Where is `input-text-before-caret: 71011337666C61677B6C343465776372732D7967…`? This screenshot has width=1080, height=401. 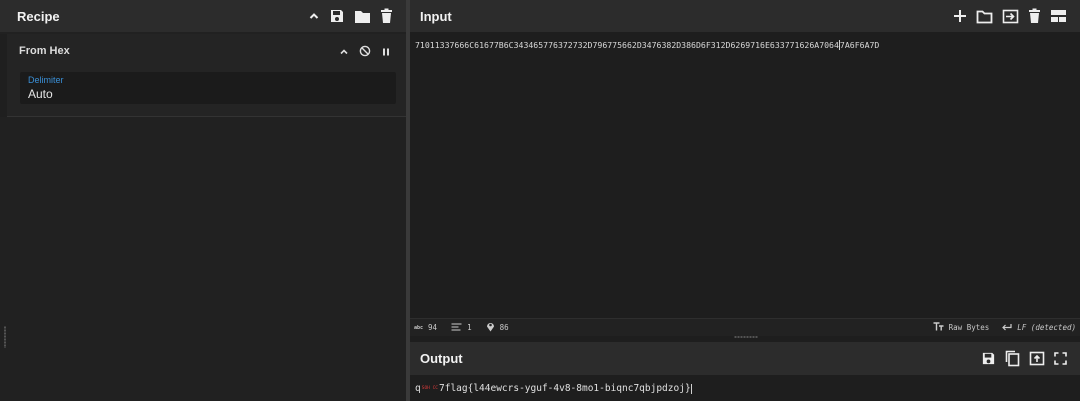
input-text-before-caret: 71011337666C61677B6C343465776372732D7967… is located at coordinates (627, 45).